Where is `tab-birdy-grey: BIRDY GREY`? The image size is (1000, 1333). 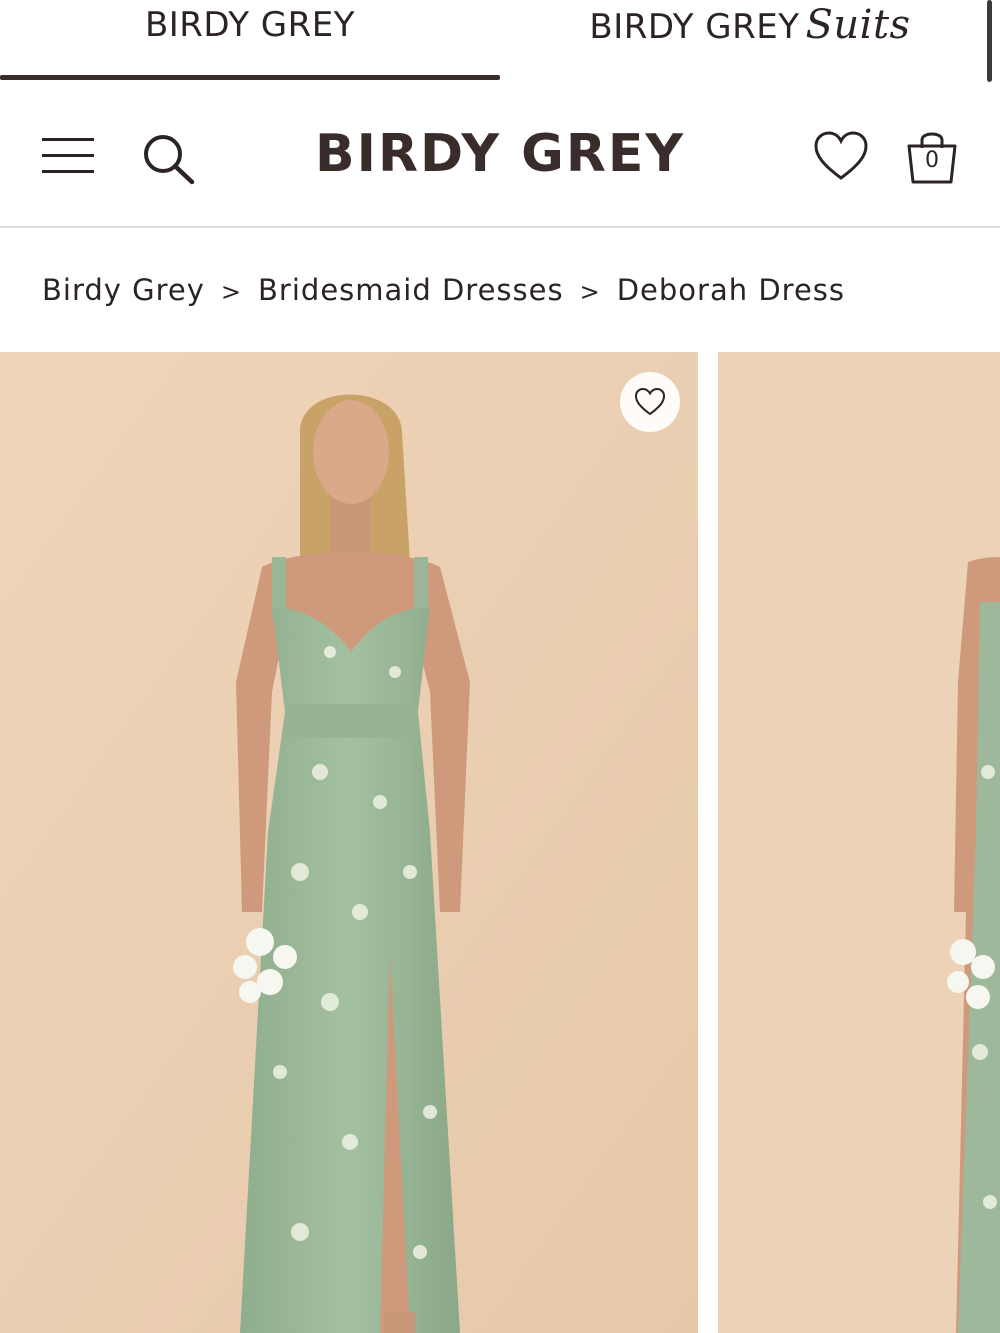 tab-birdy-grey: BIRDY GREY is located at coordinates (250, 25).